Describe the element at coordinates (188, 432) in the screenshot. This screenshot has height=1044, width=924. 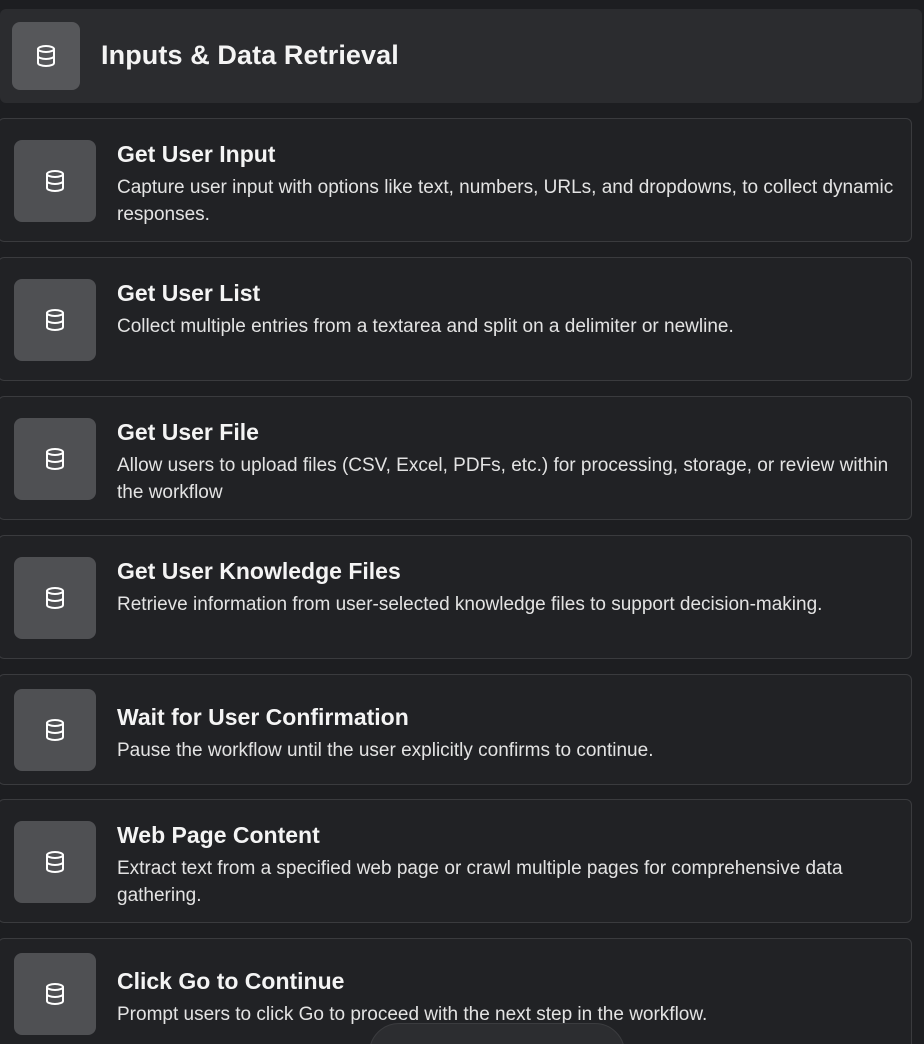
I see `block-title: Get User File` at that location.